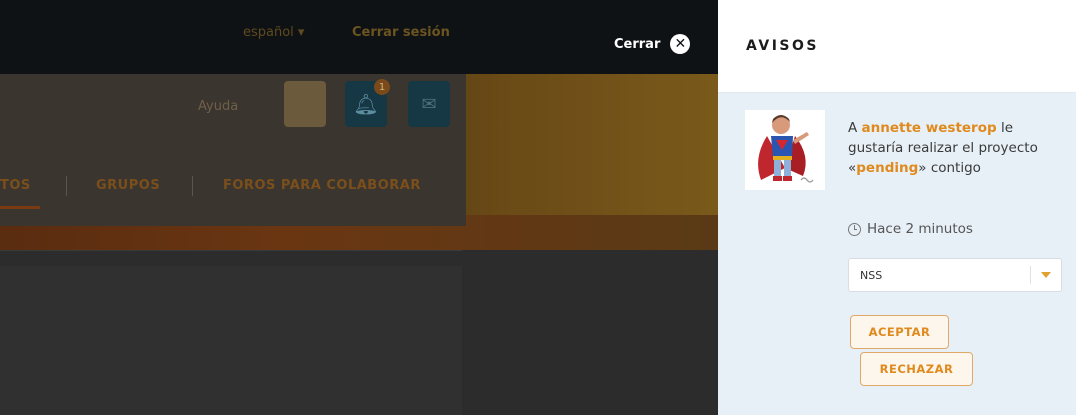 Image resolution: width=1076 pixels, height=415 pixels. I want to click on panel-header: AVISOS, so click(897, 46).